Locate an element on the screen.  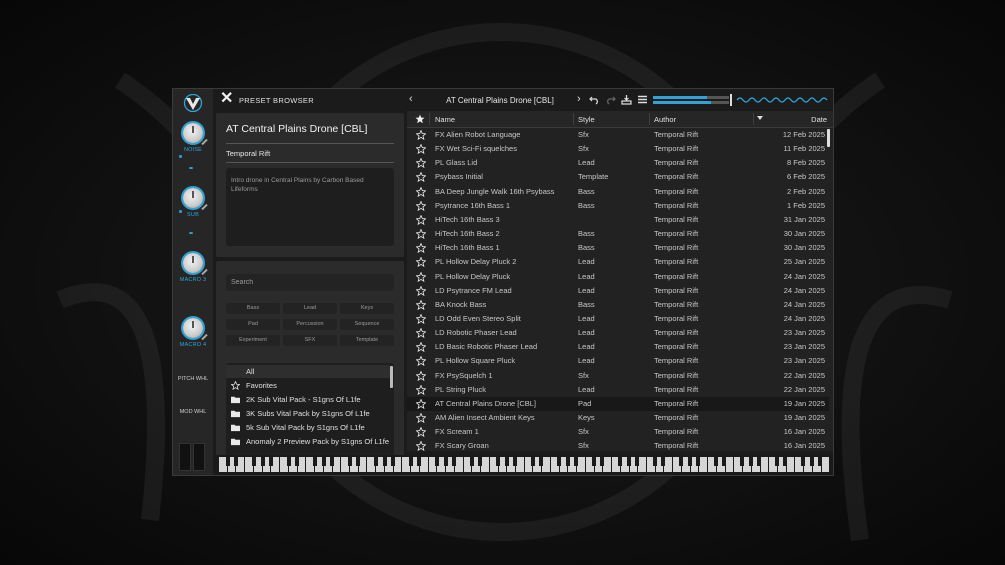
sort-descending-icon is located at coordinates (760, 118).